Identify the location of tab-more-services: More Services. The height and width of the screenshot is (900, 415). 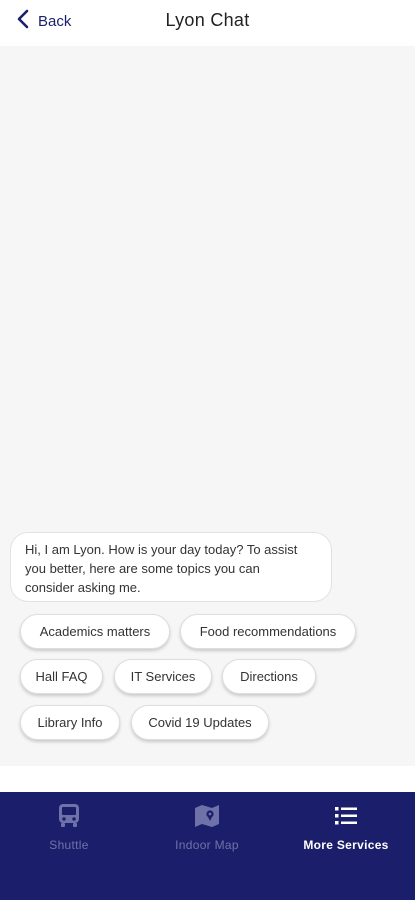
(346, 832).